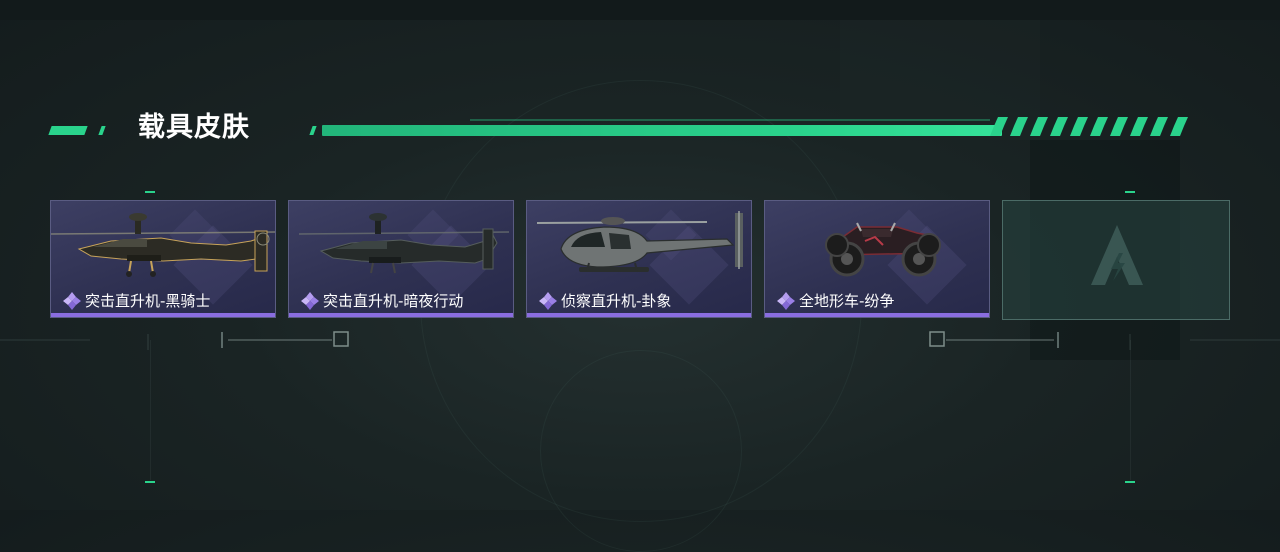  I want to click on card-label: 全地形车-纷争, so click(847, 301).